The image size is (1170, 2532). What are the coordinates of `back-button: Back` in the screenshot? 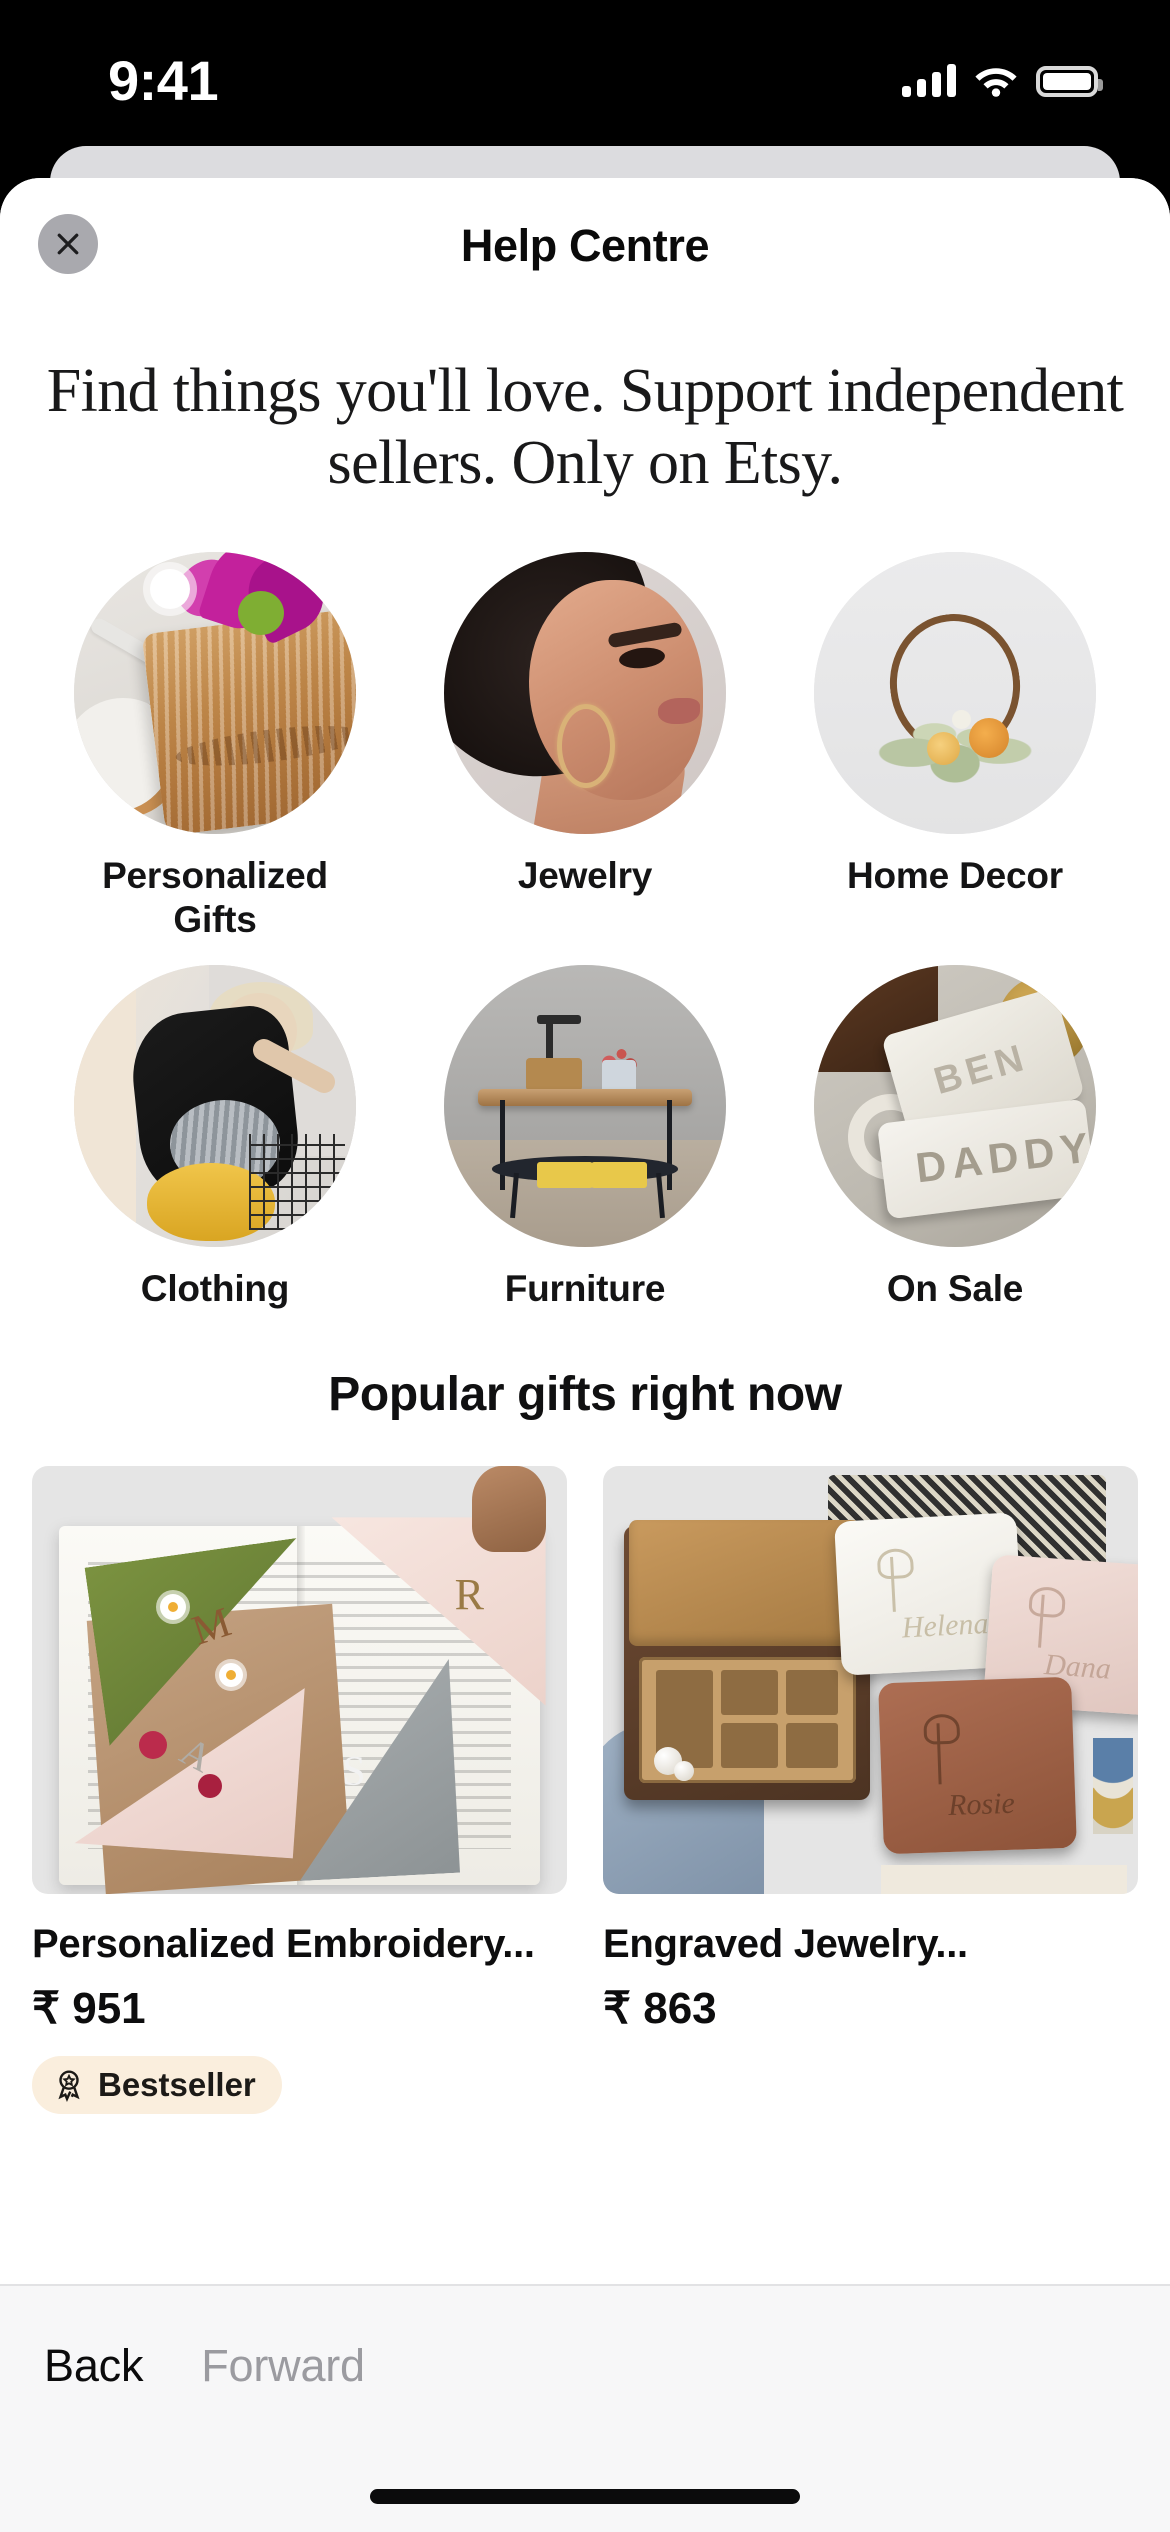 It's located at (93, 2366).